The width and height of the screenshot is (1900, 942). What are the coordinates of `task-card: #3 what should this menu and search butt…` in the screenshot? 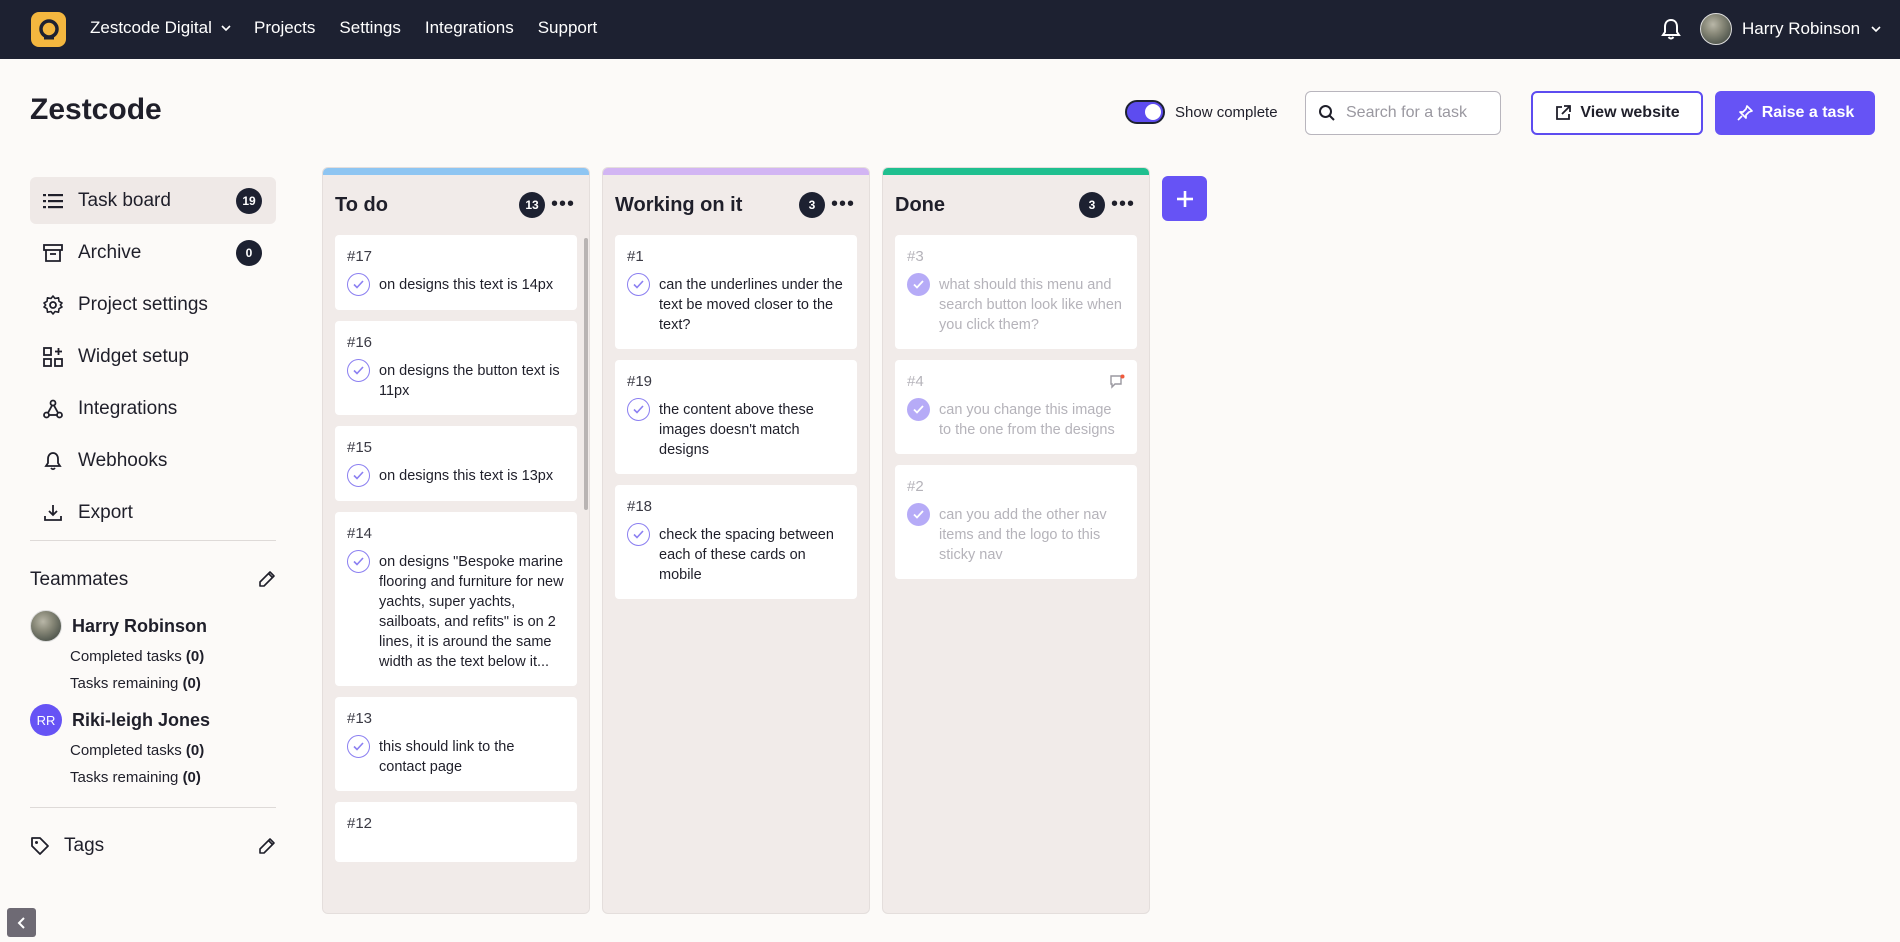 It's located at (1016, 292).